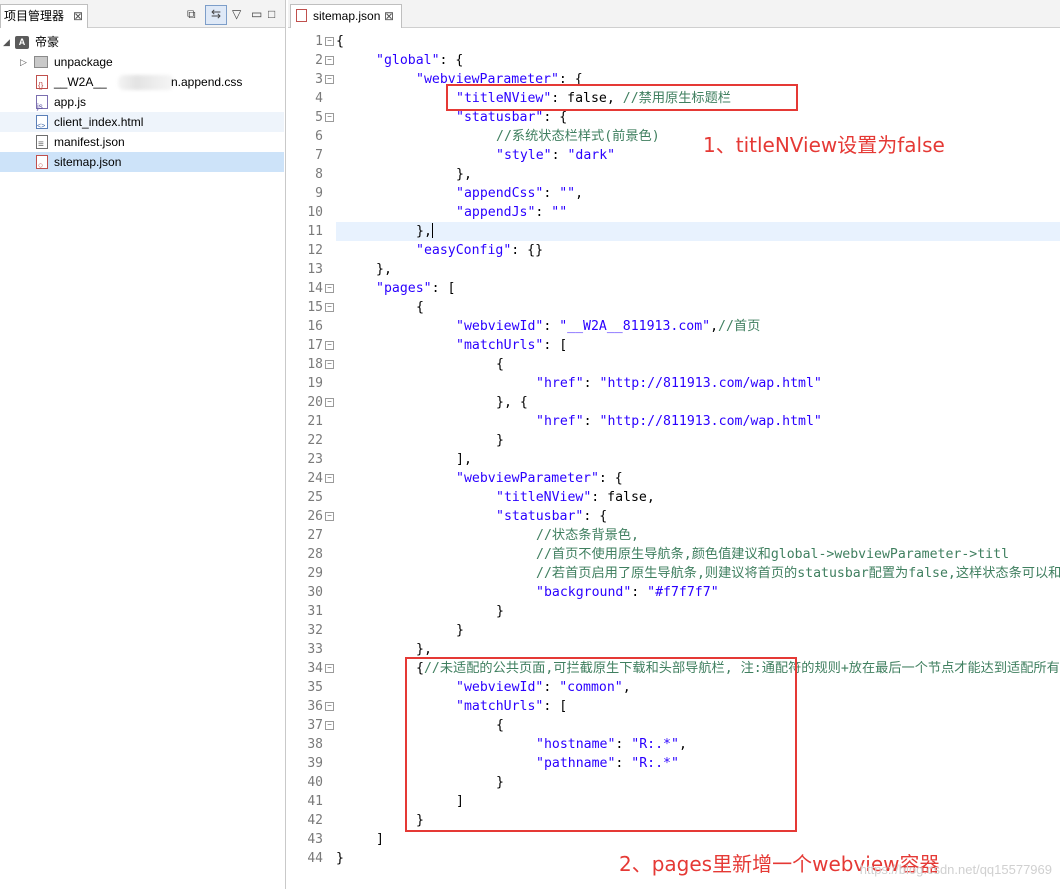 Image resolution: width=1060 pixels, height=889 pixels. I want to click on tree-item-unpackage: ▷ unpackage, so click(142, 62).